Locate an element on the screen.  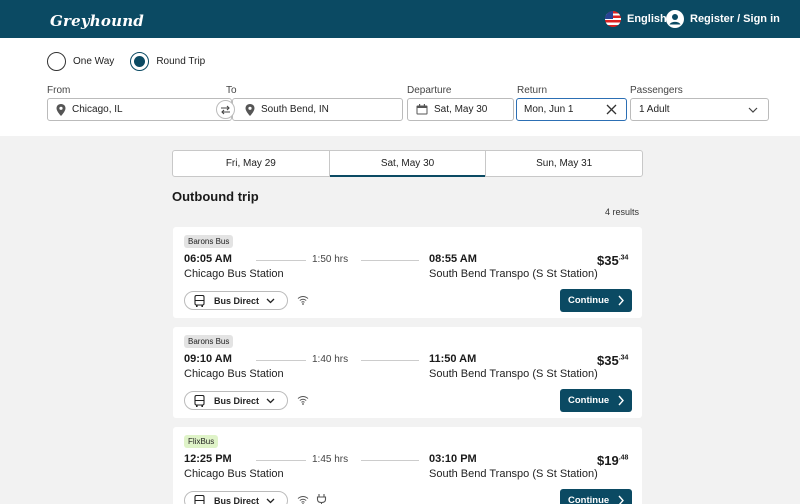
greyhound-logo: Greyhound is located at coordinates (97, 21).